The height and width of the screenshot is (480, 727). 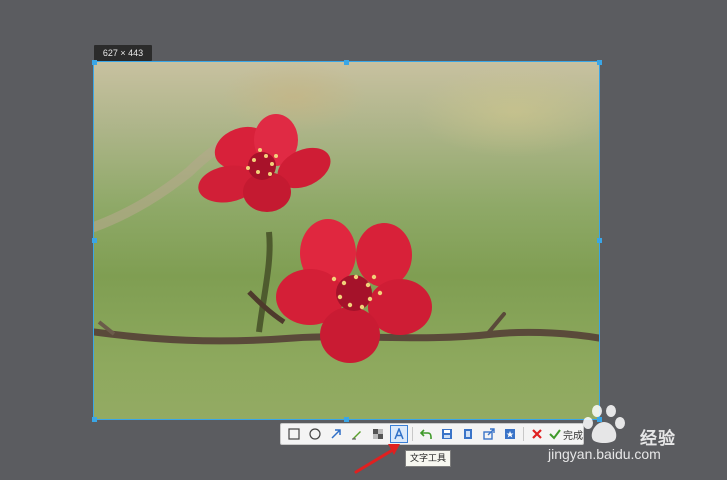 I want to click on text-tool-tooltip: 文字工具, so click(x=428, y=458).